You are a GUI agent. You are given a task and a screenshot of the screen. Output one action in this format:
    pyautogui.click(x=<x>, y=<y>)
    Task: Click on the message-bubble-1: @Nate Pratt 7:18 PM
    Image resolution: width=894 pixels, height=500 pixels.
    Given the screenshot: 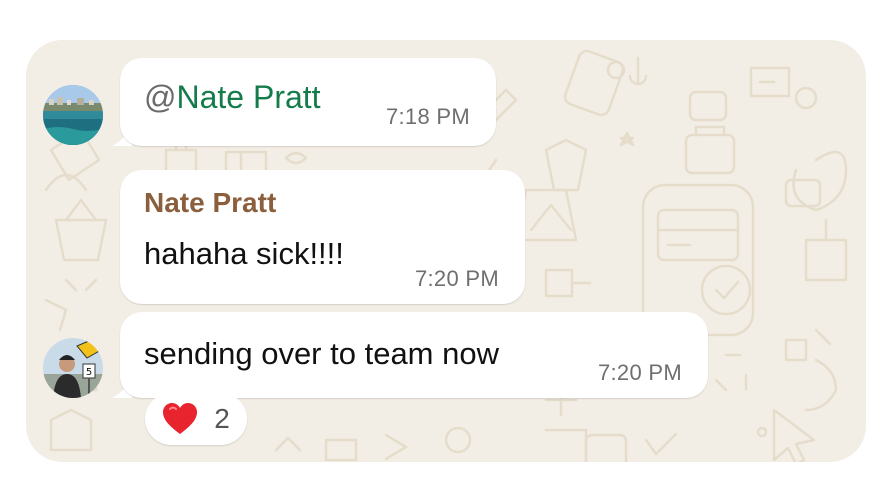 What is the action you would take?
    pyautogui.click(x=308, y=102)
    